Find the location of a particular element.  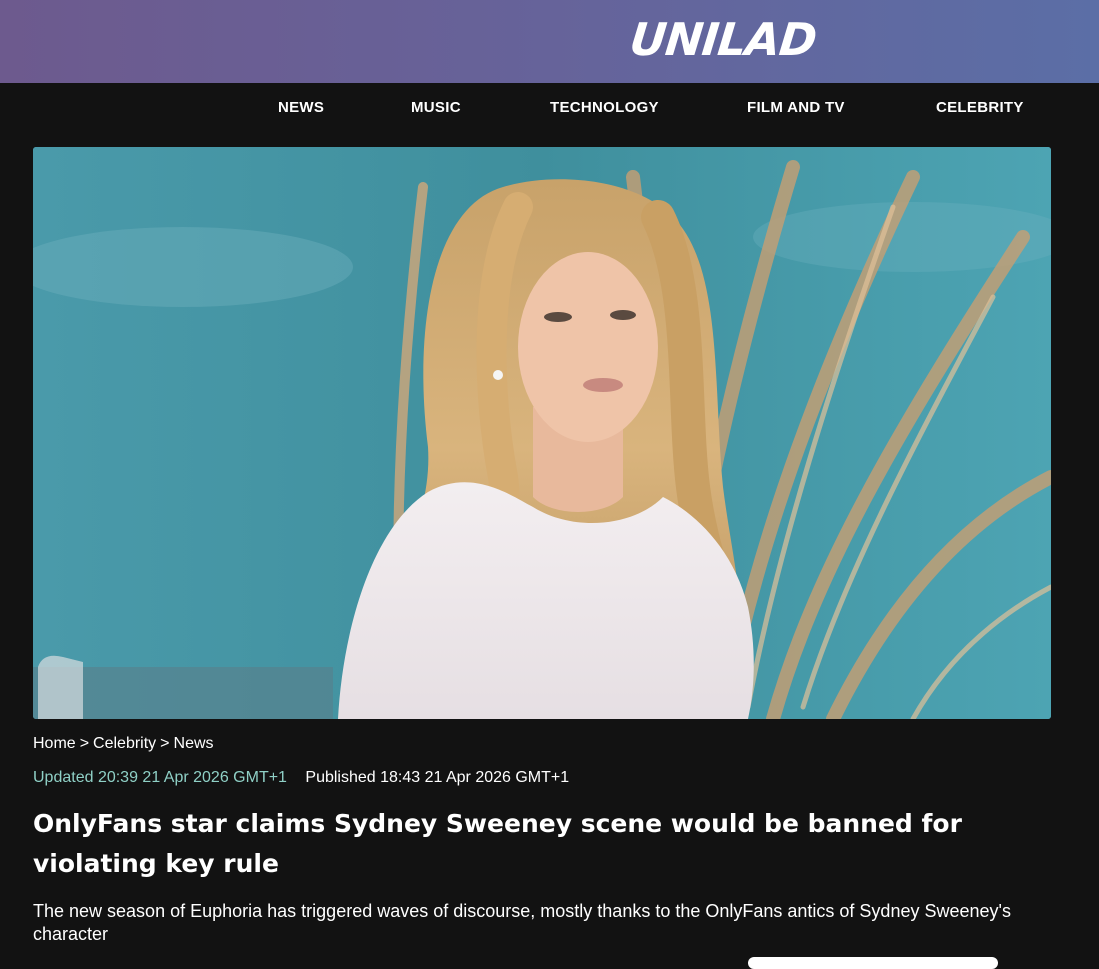

logo-text: UNILAD is located at coordinates (723, 39).